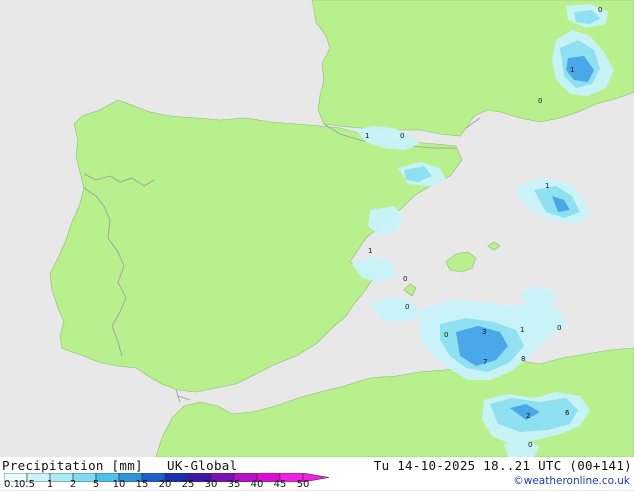 The height and width of the screenshot is (491, 634). Describe the element at coordinates (571, 481) in the screenshot. I see `credit-link: ©weatheronline.co.uk` at that location.